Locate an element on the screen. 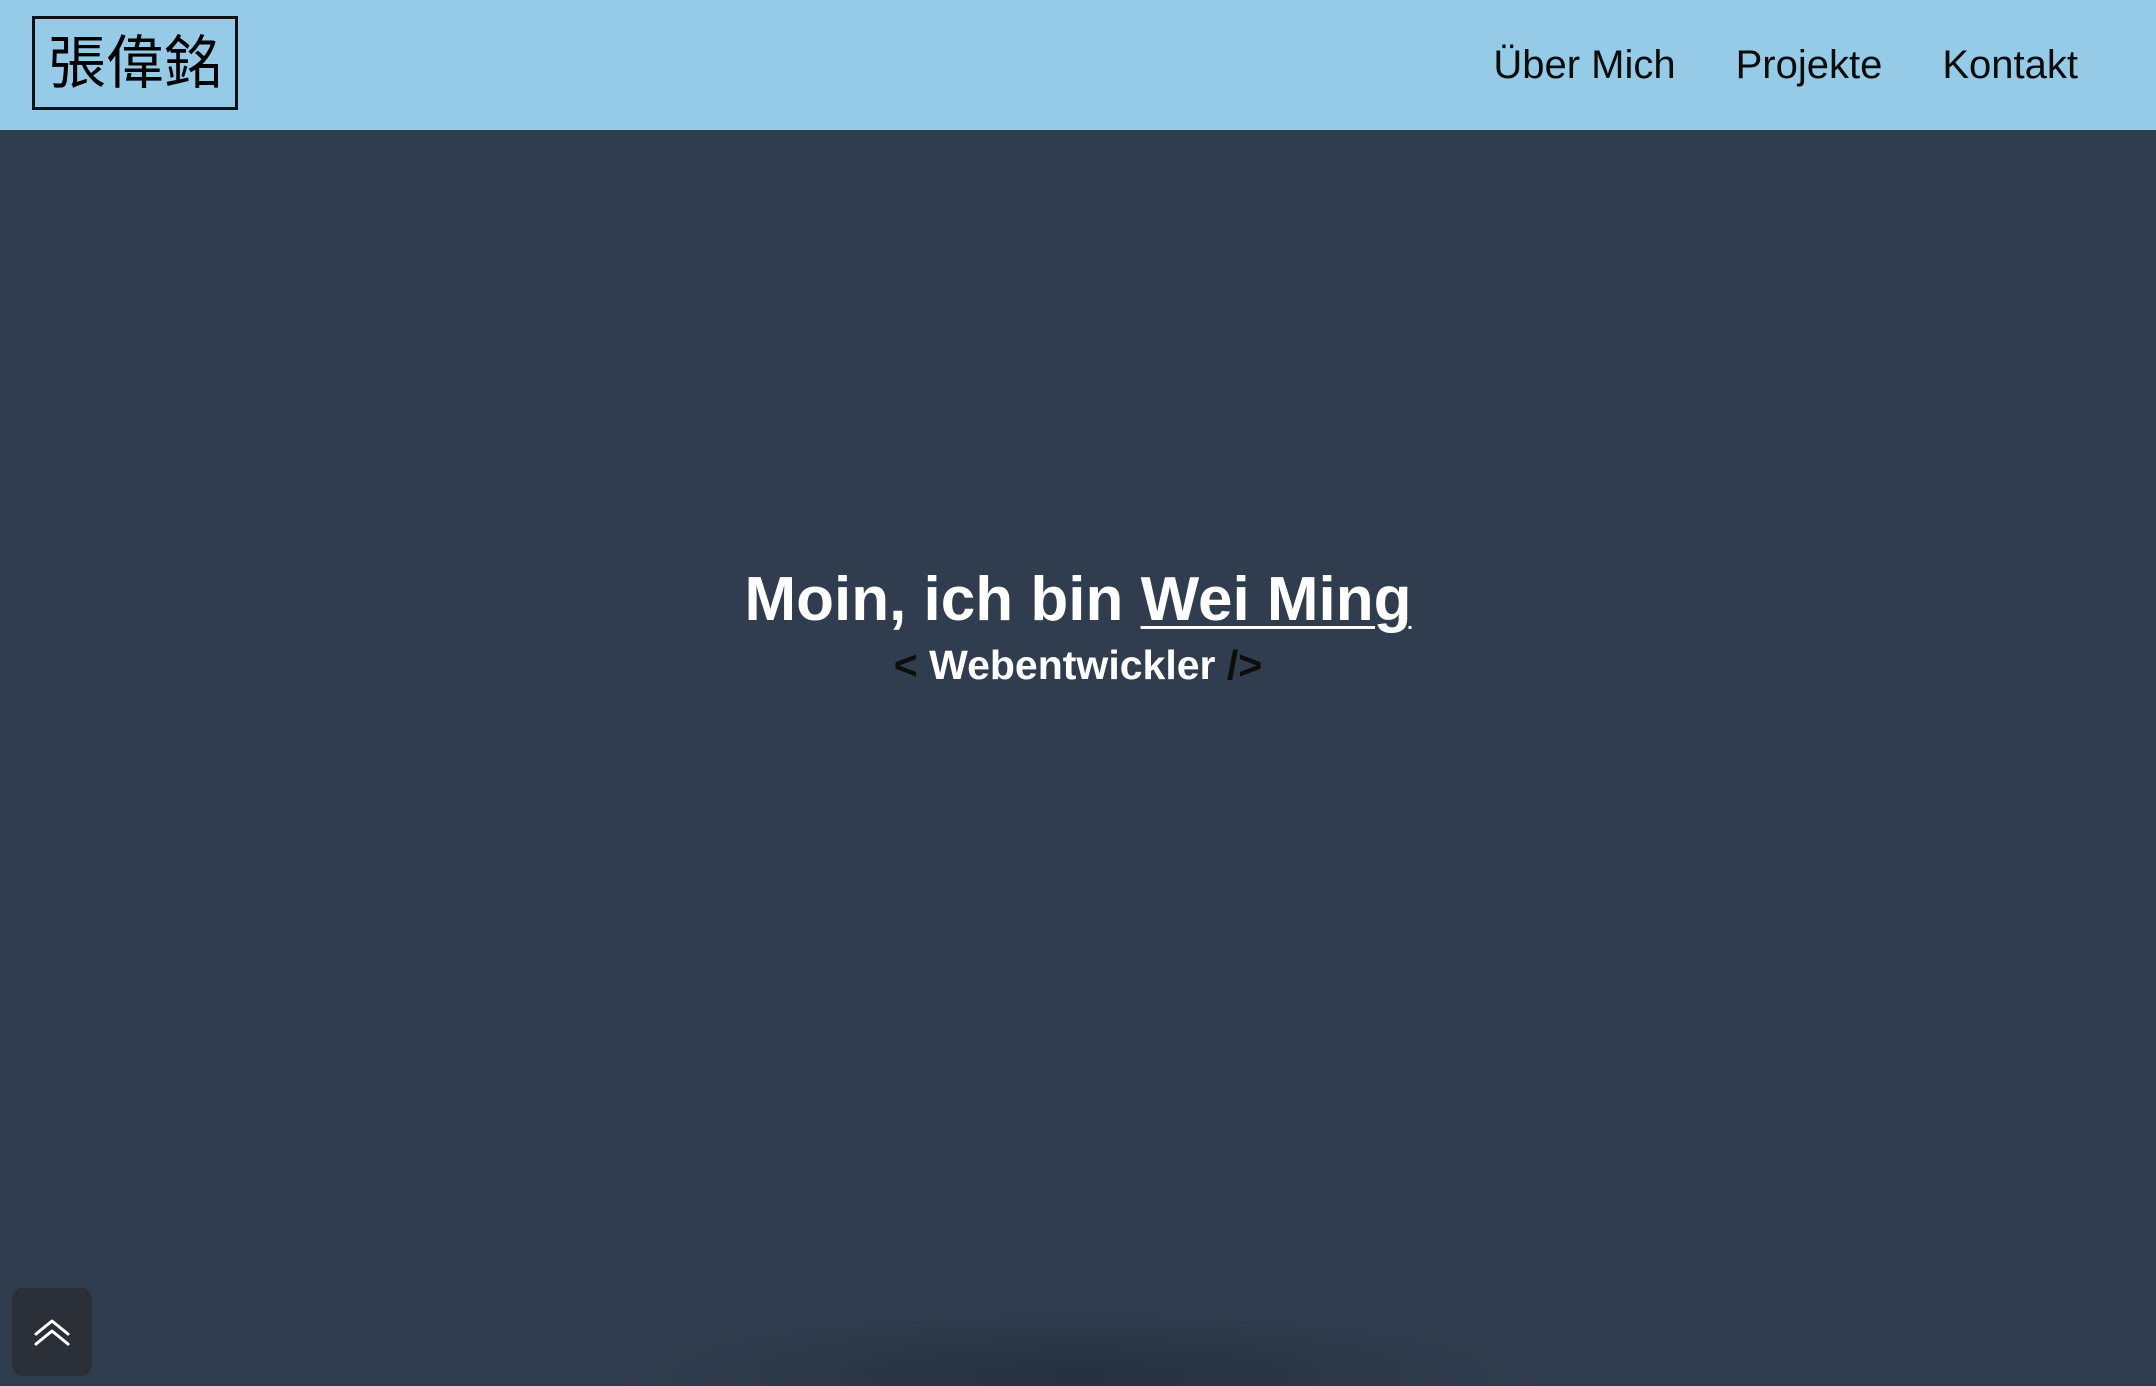 The image size is (2156, 1386). nav-link-ueber-mich: Über Mich is located at coordinates (1584, 65).